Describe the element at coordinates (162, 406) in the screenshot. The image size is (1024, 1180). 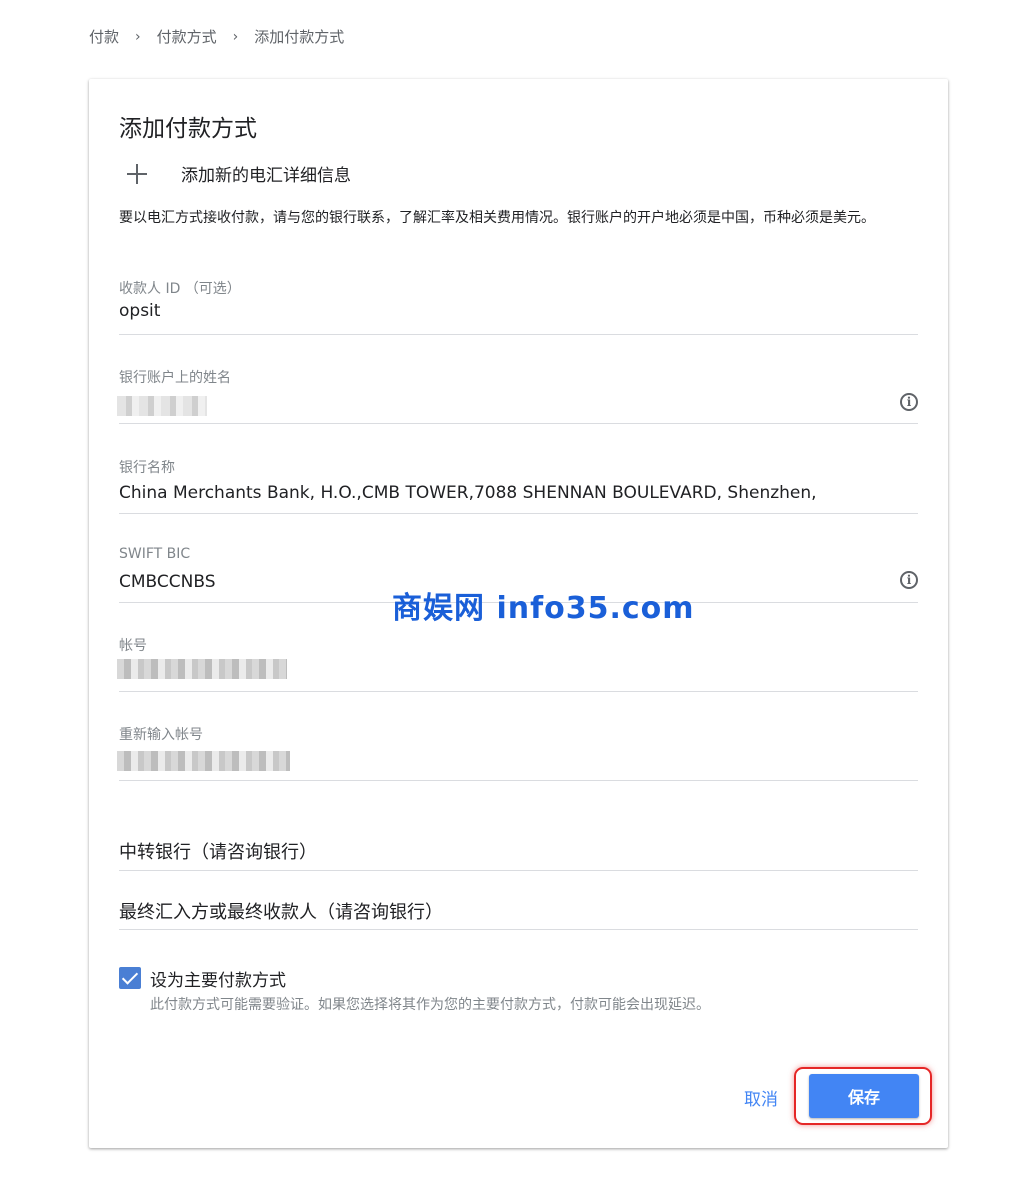
I see `account-name-value-redacted` at that location.